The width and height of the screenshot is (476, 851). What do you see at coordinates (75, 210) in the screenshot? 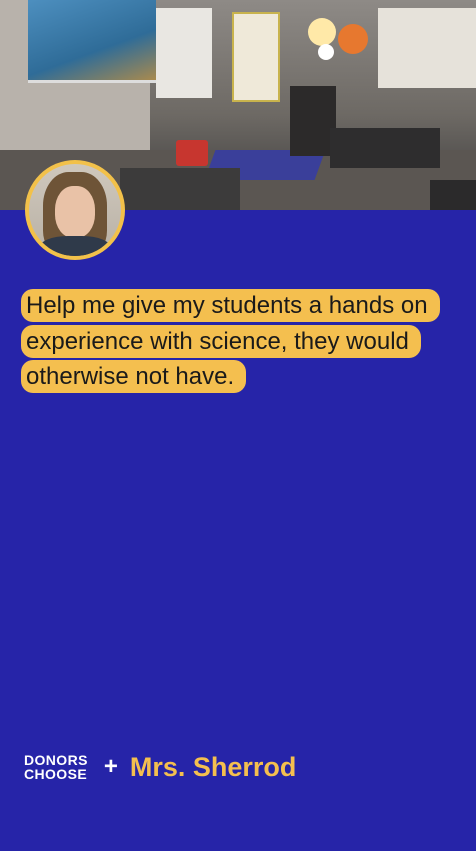
I see `teacher-avatar` at bounding box center [75, 210].